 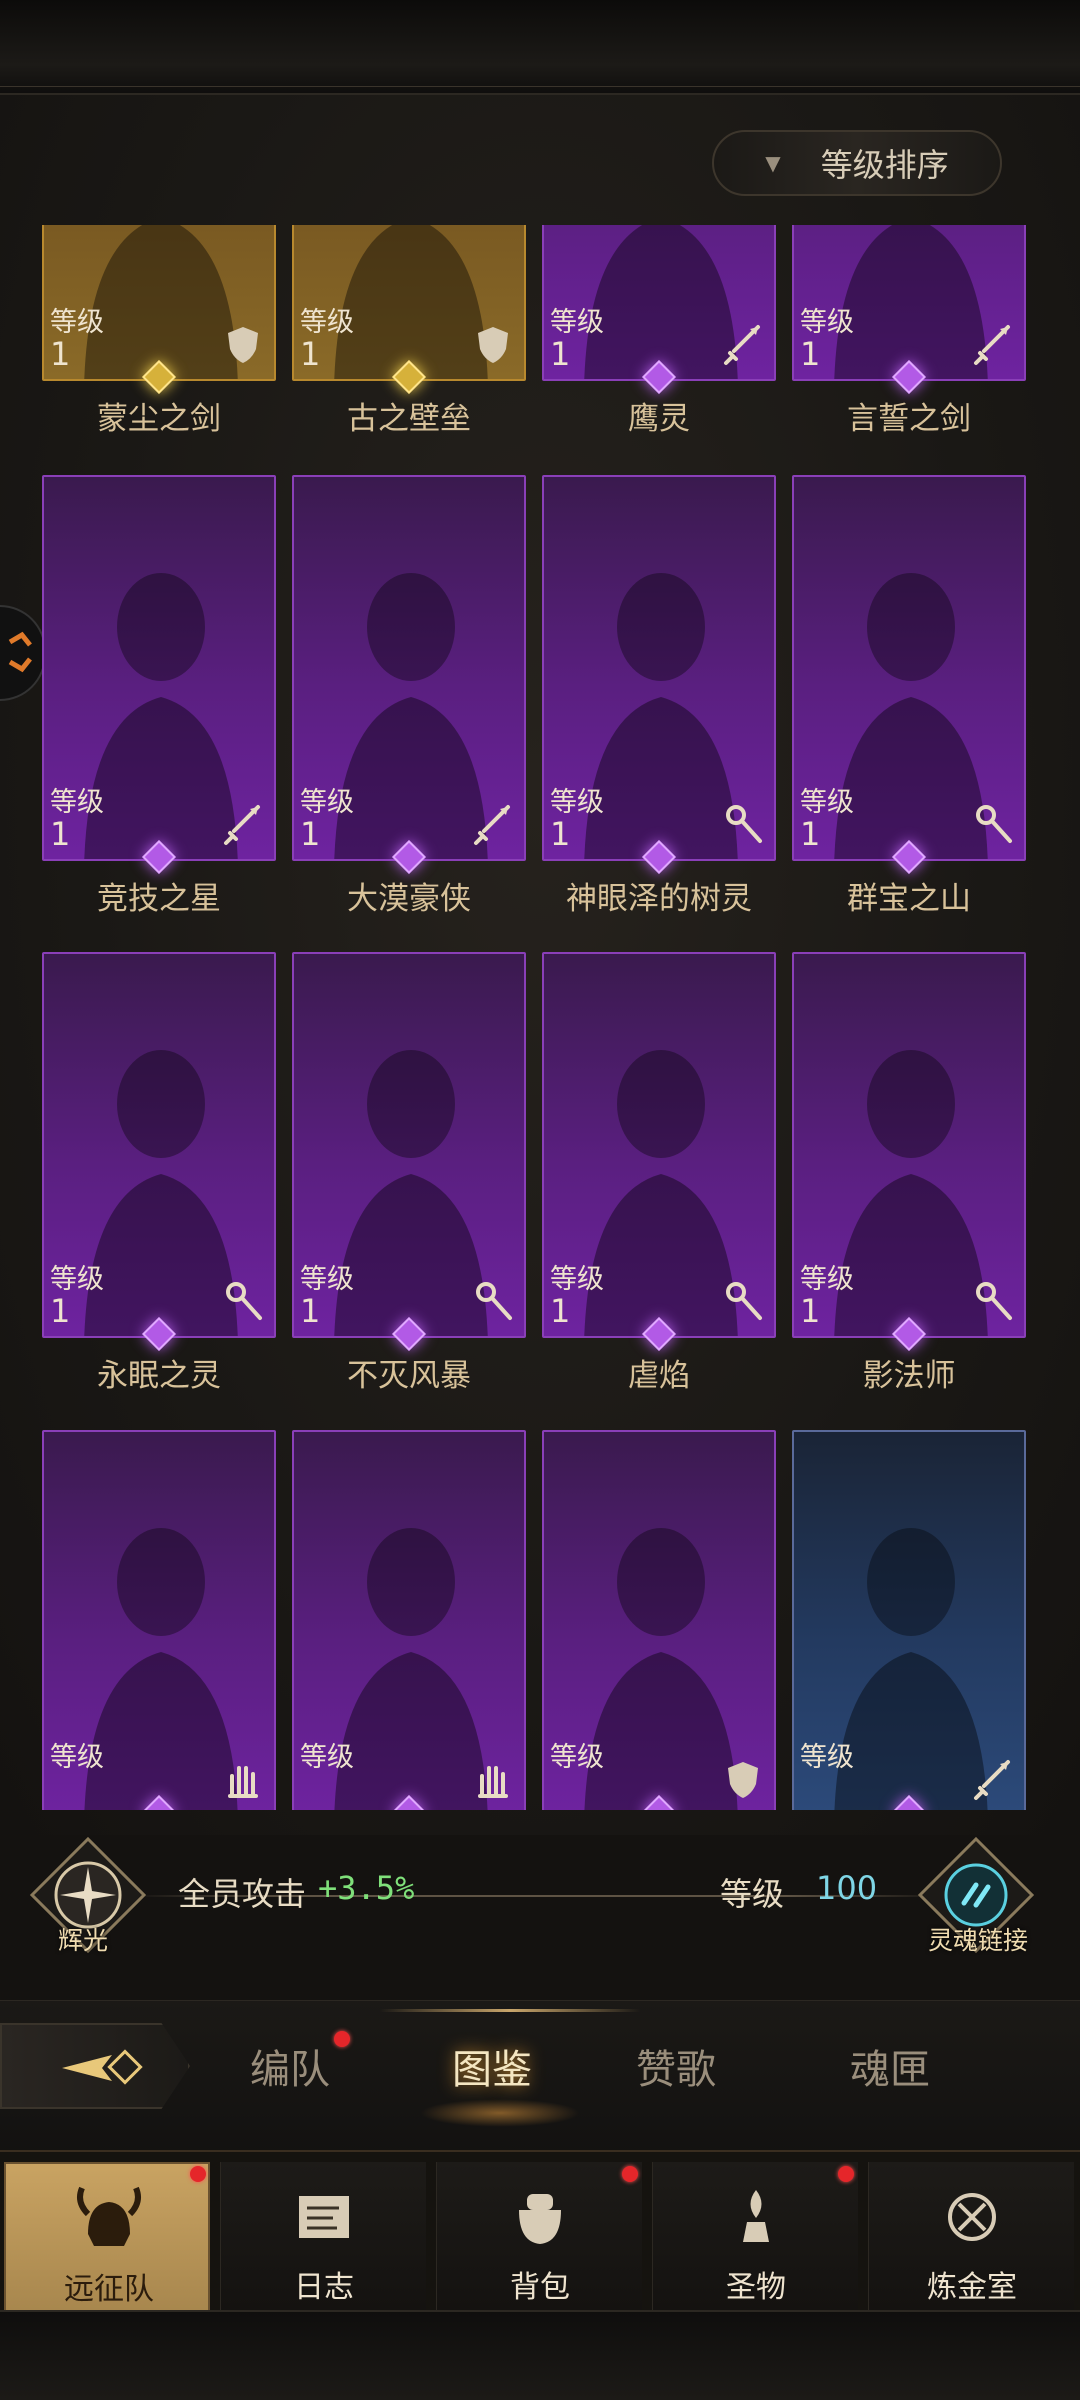 I want to click on hero-card: 等级 1 神眼泽的树灵, so click(x=659, y=700).